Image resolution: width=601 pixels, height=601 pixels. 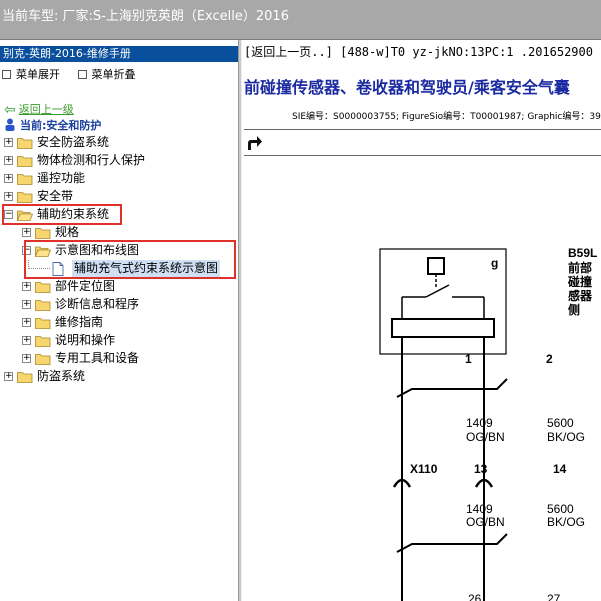 I want to click on tree-item-remote-control: + 遥控功能, so click(x=118, y=178).